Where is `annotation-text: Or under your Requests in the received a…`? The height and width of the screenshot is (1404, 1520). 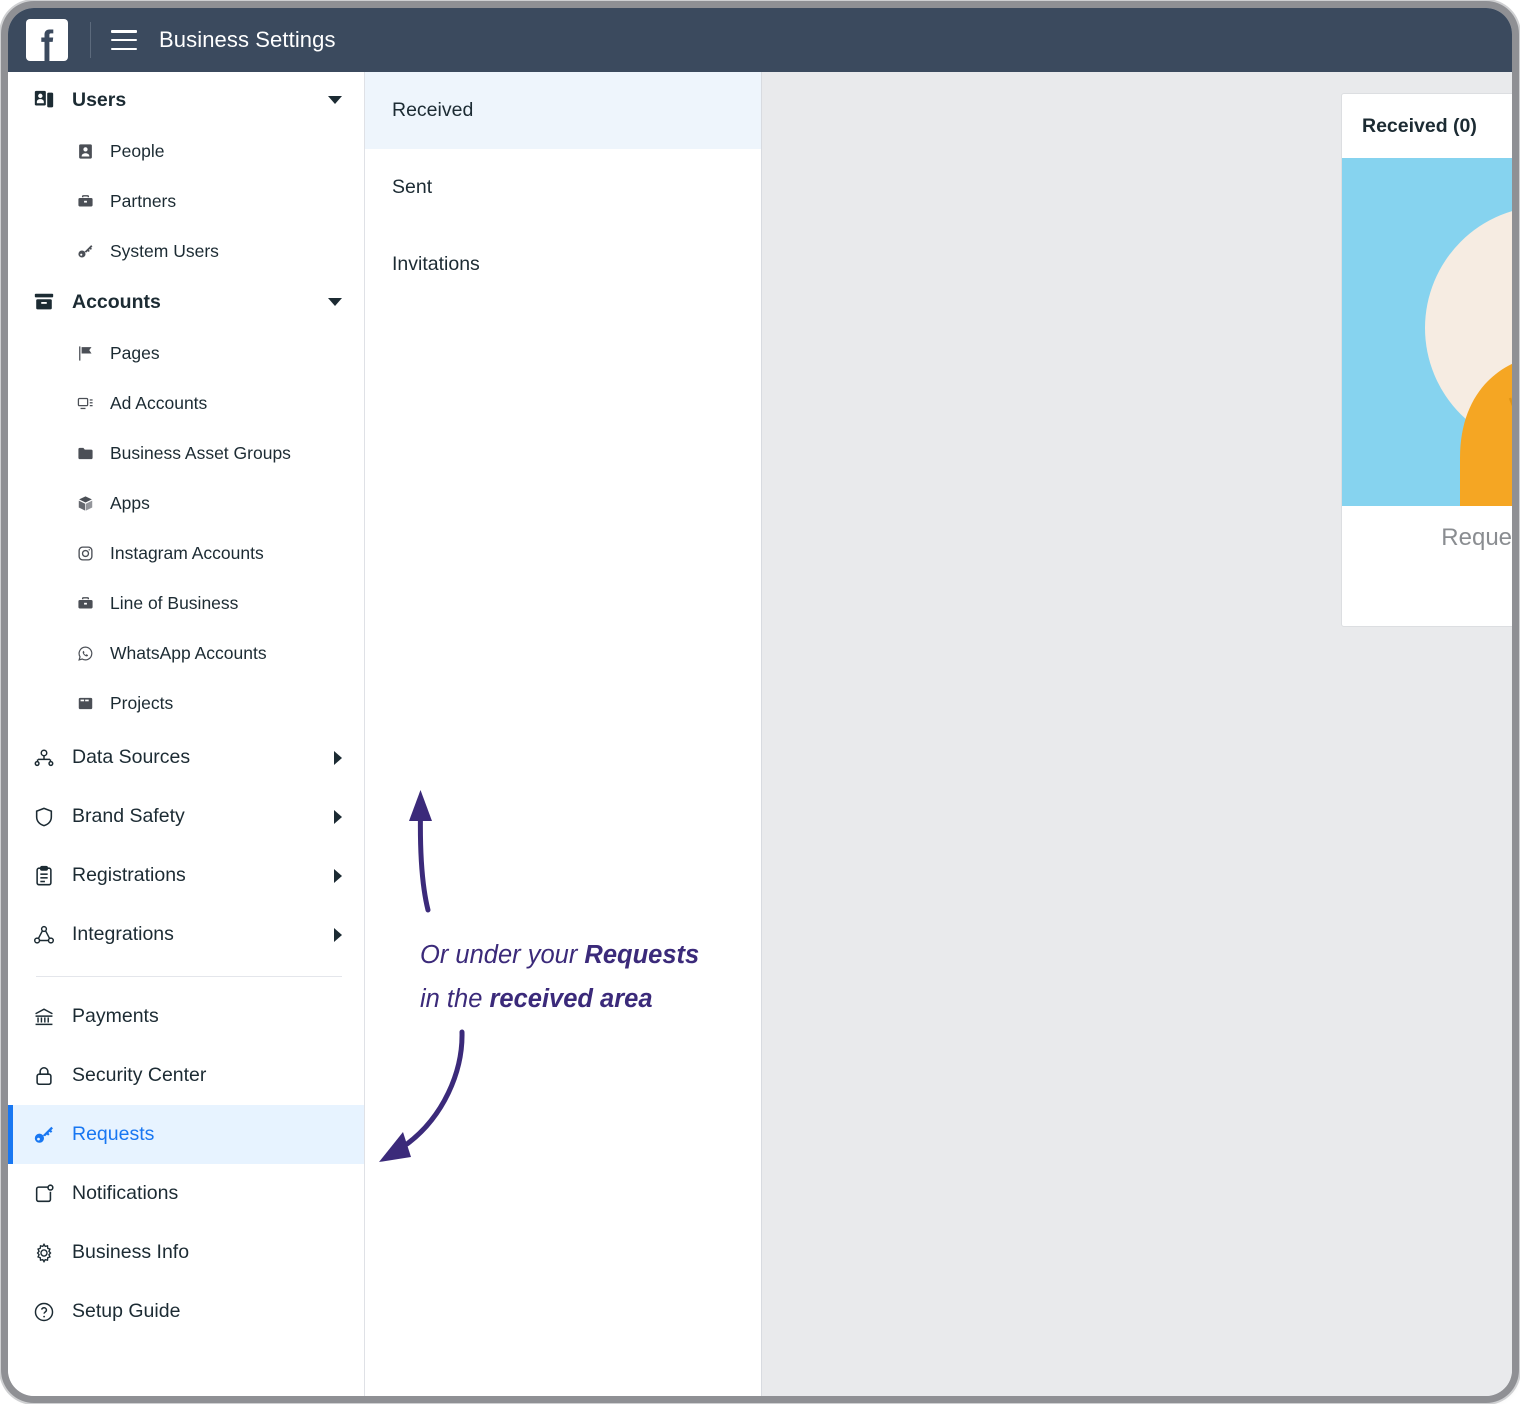
annotation-text: Or under your Requests in the received a… is located at coordinates (585, 978).